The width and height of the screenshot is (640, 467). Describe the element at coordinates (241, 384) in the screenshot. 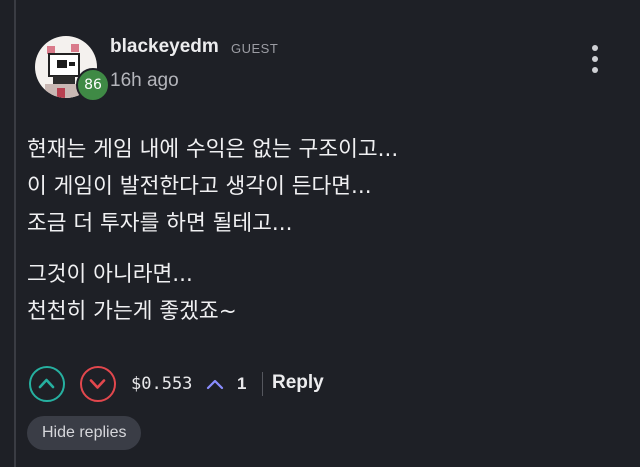

I see `vote-count: 1` at that location.